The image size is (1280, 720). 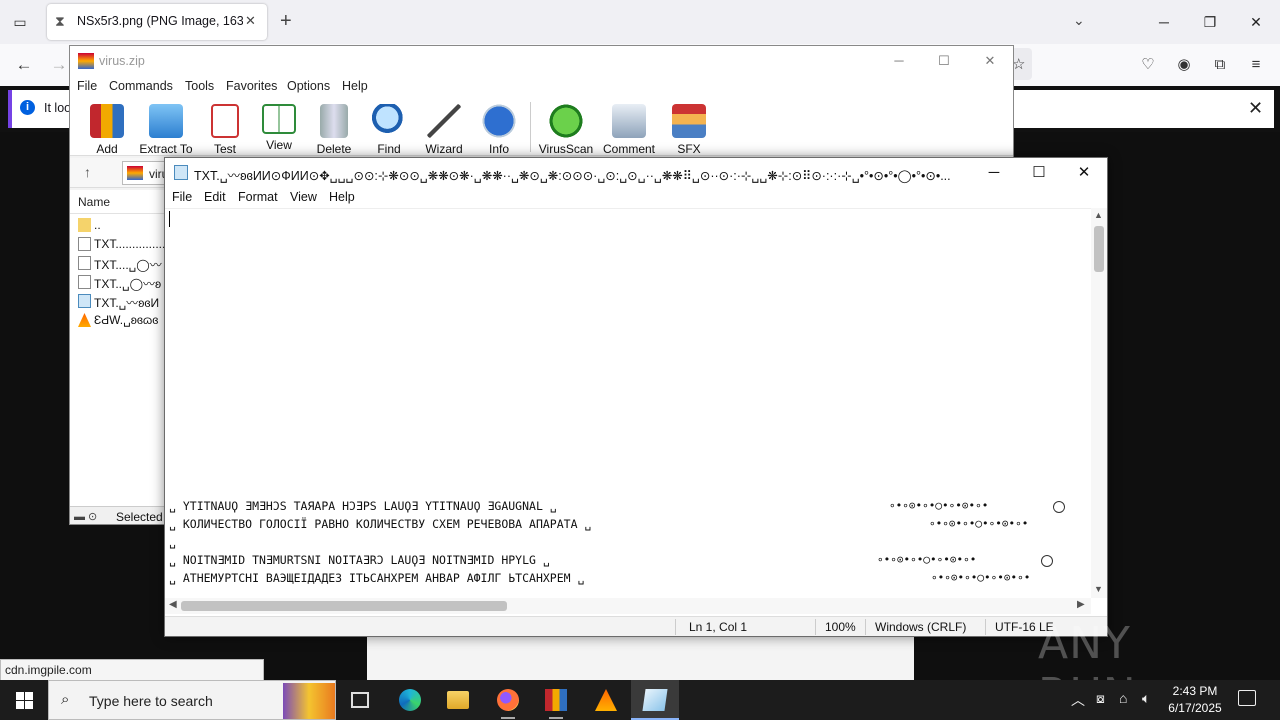 I want to click on firefox-taskbar-button, so click(x=508, y=700).